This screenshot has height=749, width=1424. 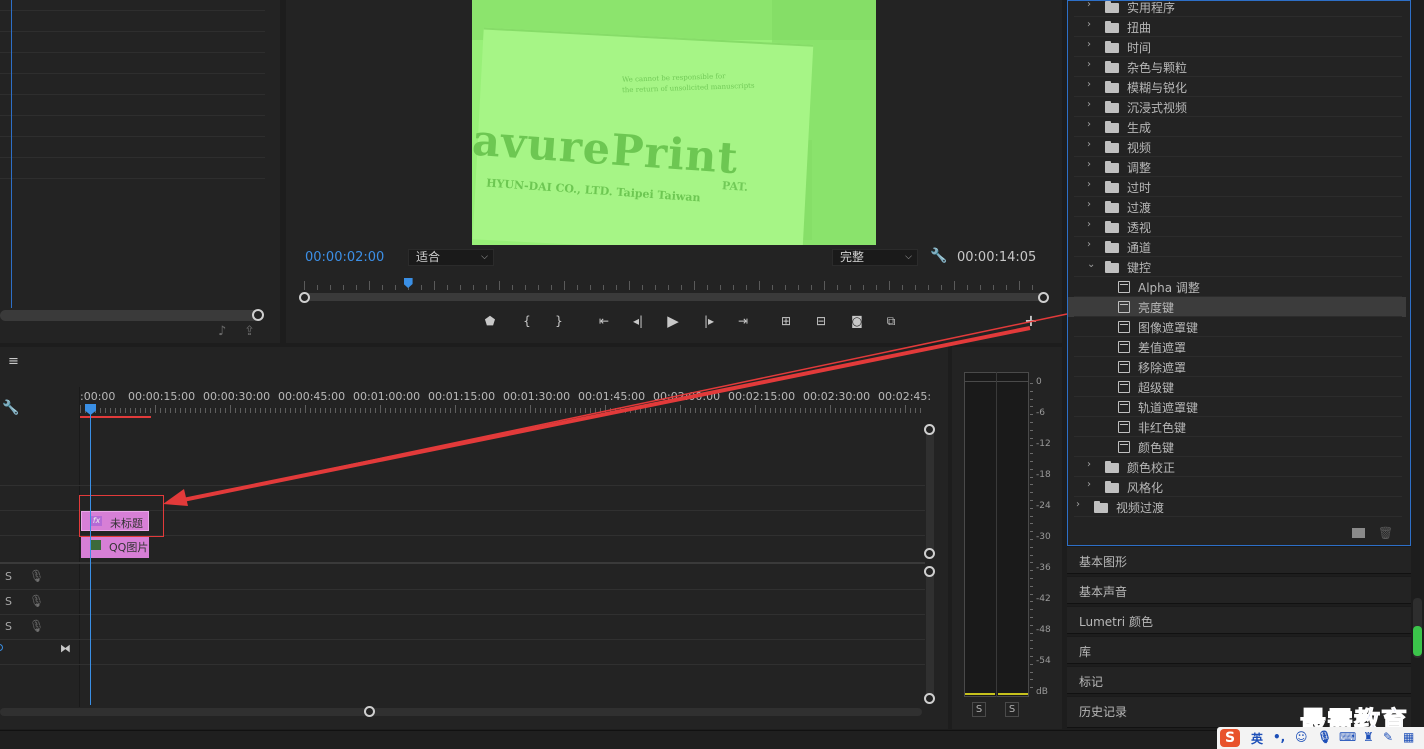 I want to click on effects-item-12: › 通道, so click(x=1237, y=247).